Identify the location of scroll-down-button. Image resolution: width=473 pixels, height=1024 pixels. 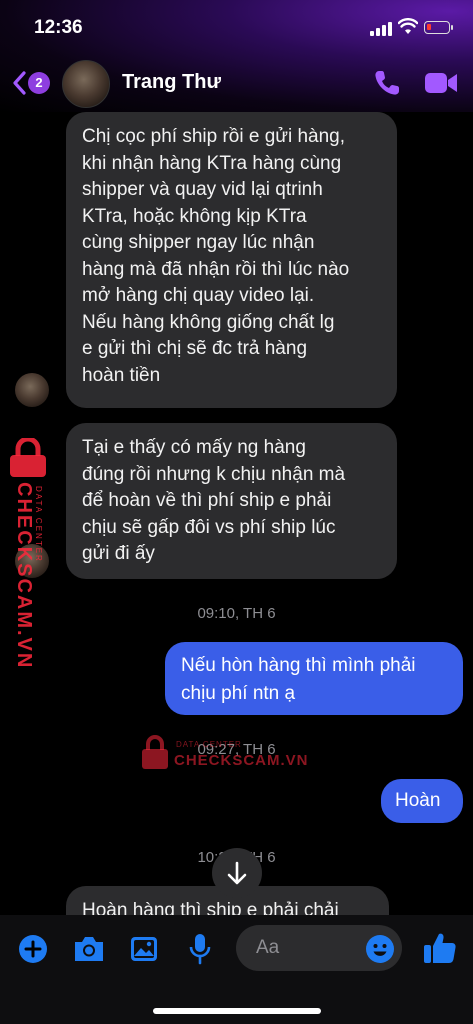
(237, 873).